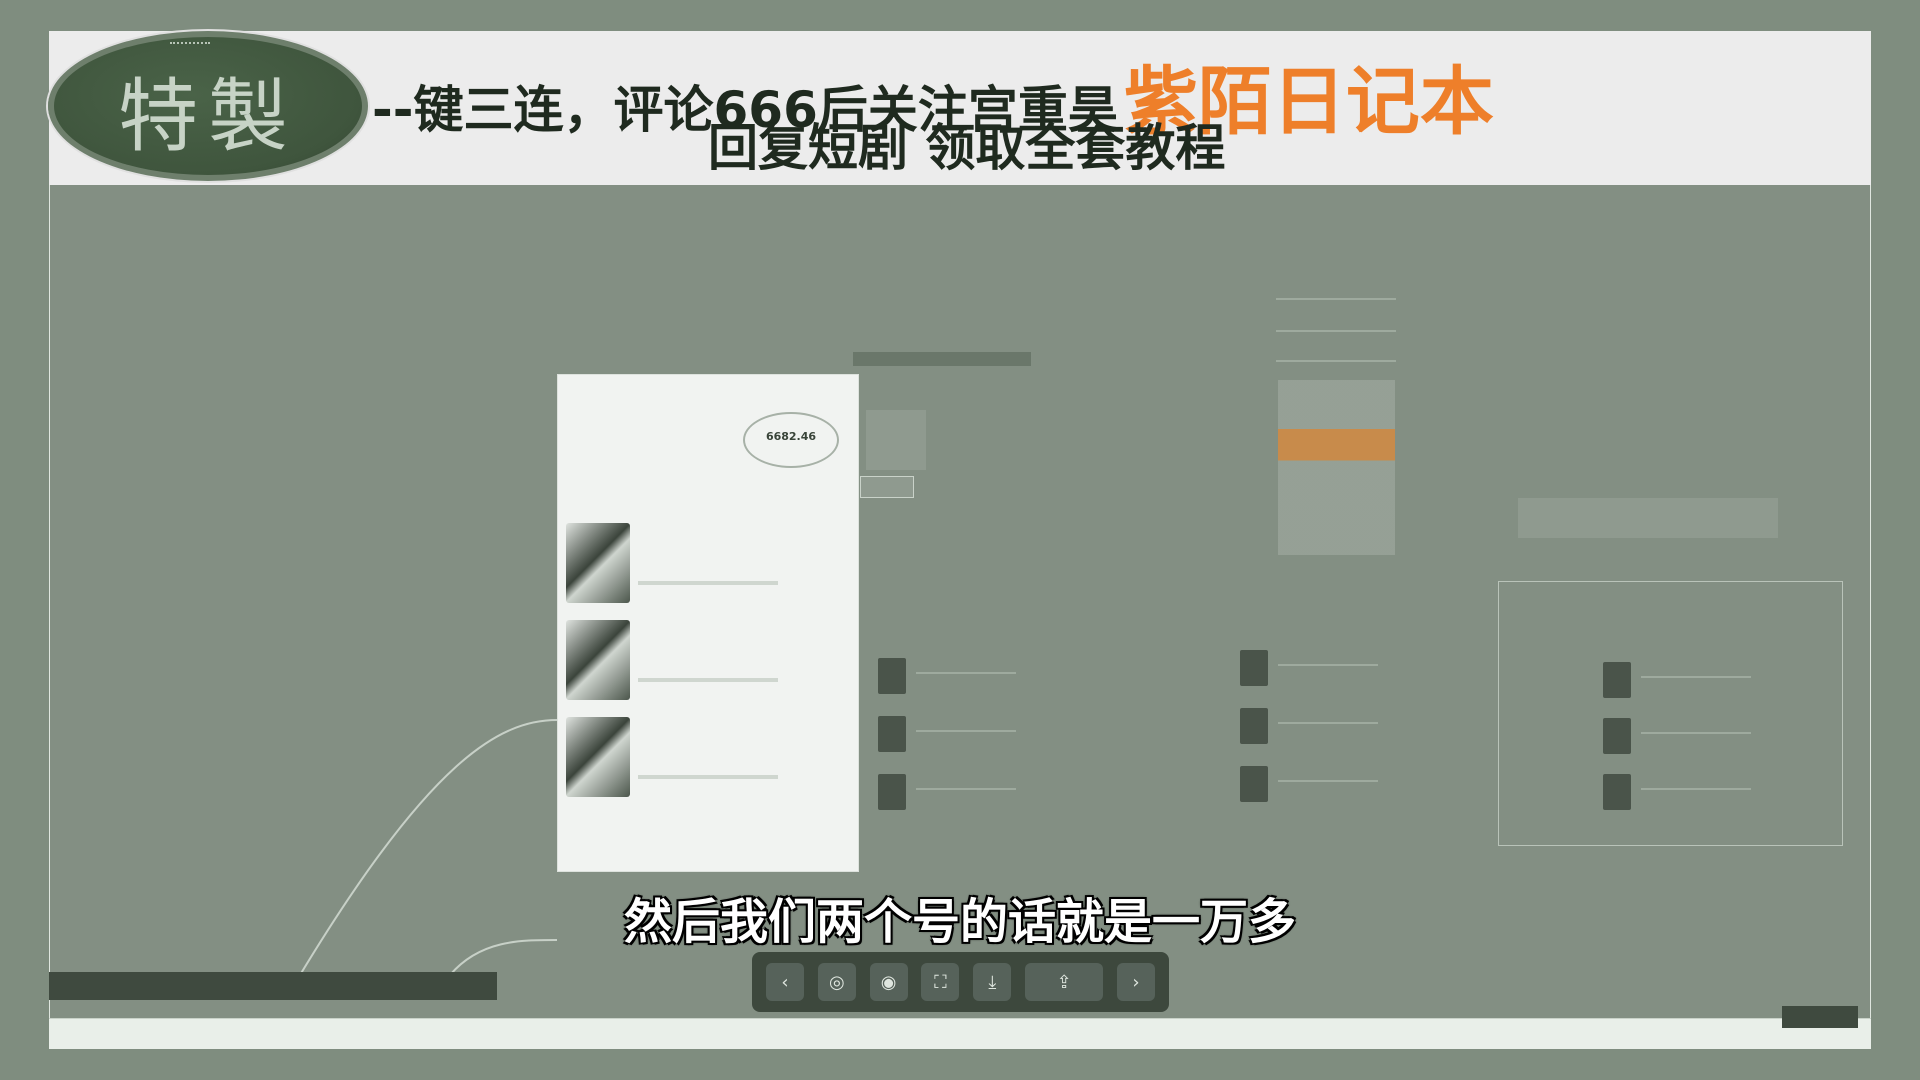 The height and width of the screenshot is (1080, 1920). Describe the element at coordinates (1135, 982) in the screenshot. I see `chevron-right-icon: ›` at that location.